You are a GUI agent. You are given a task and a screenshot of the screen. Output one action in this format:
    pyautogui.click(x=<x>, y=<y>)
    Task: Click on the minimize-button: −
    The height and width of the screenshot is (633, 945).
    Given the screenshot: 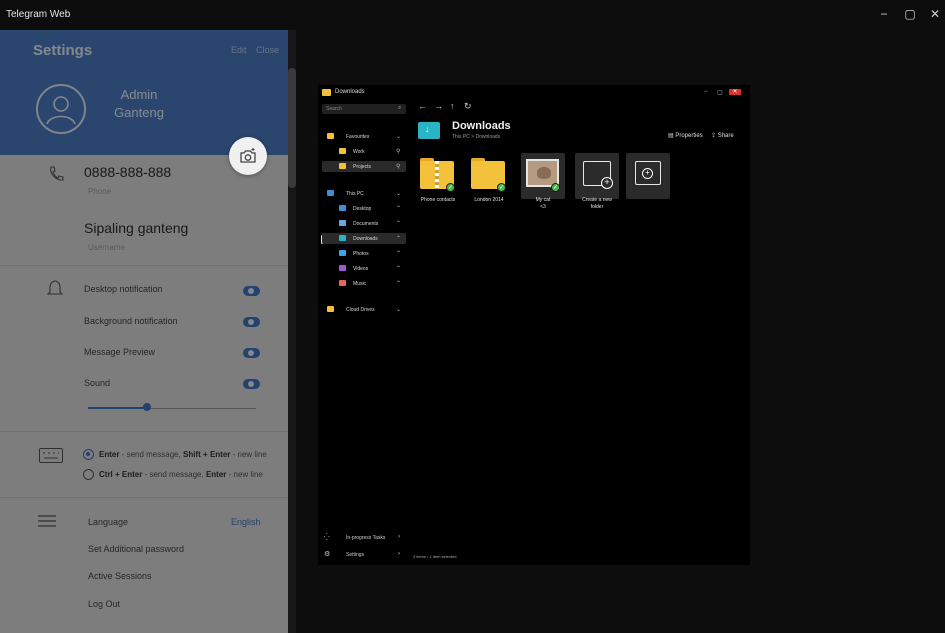 What is the action you would take?
    pyautogui.click(x=884, y=14)
    